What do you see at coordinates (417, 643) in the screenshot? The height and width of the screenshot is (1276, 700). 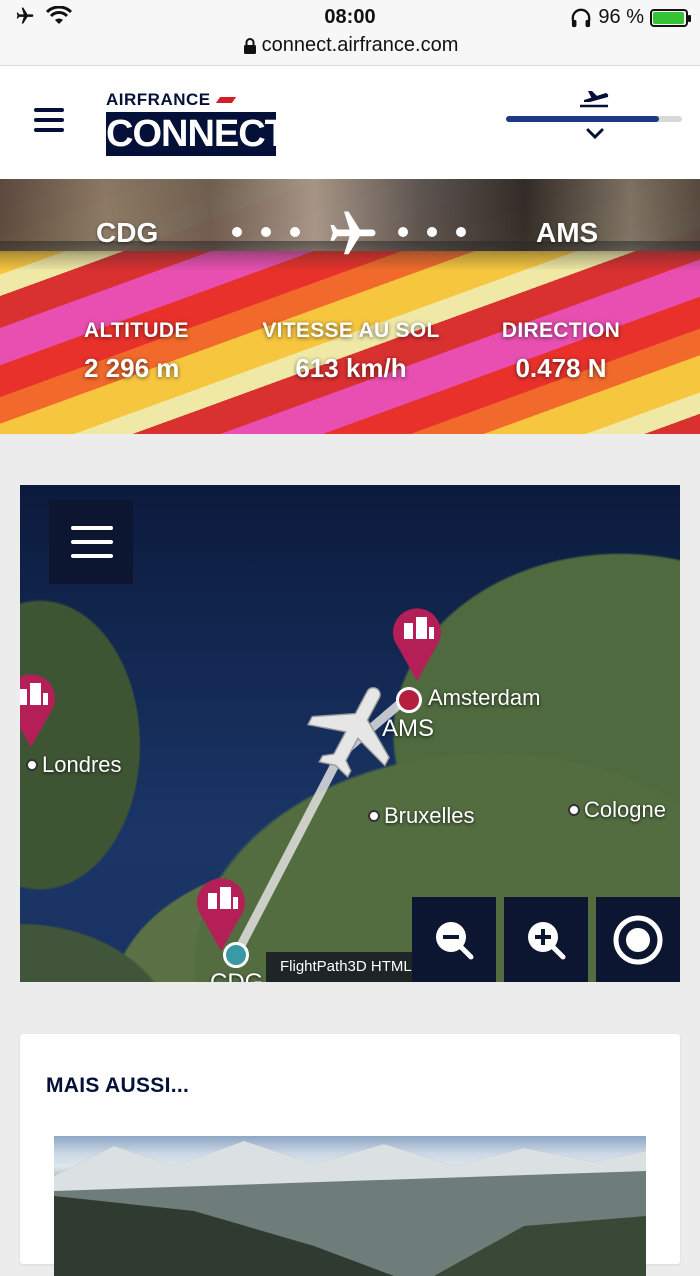 I see `map-pin-amsterdam-icon` at bounding box center [417, 643].